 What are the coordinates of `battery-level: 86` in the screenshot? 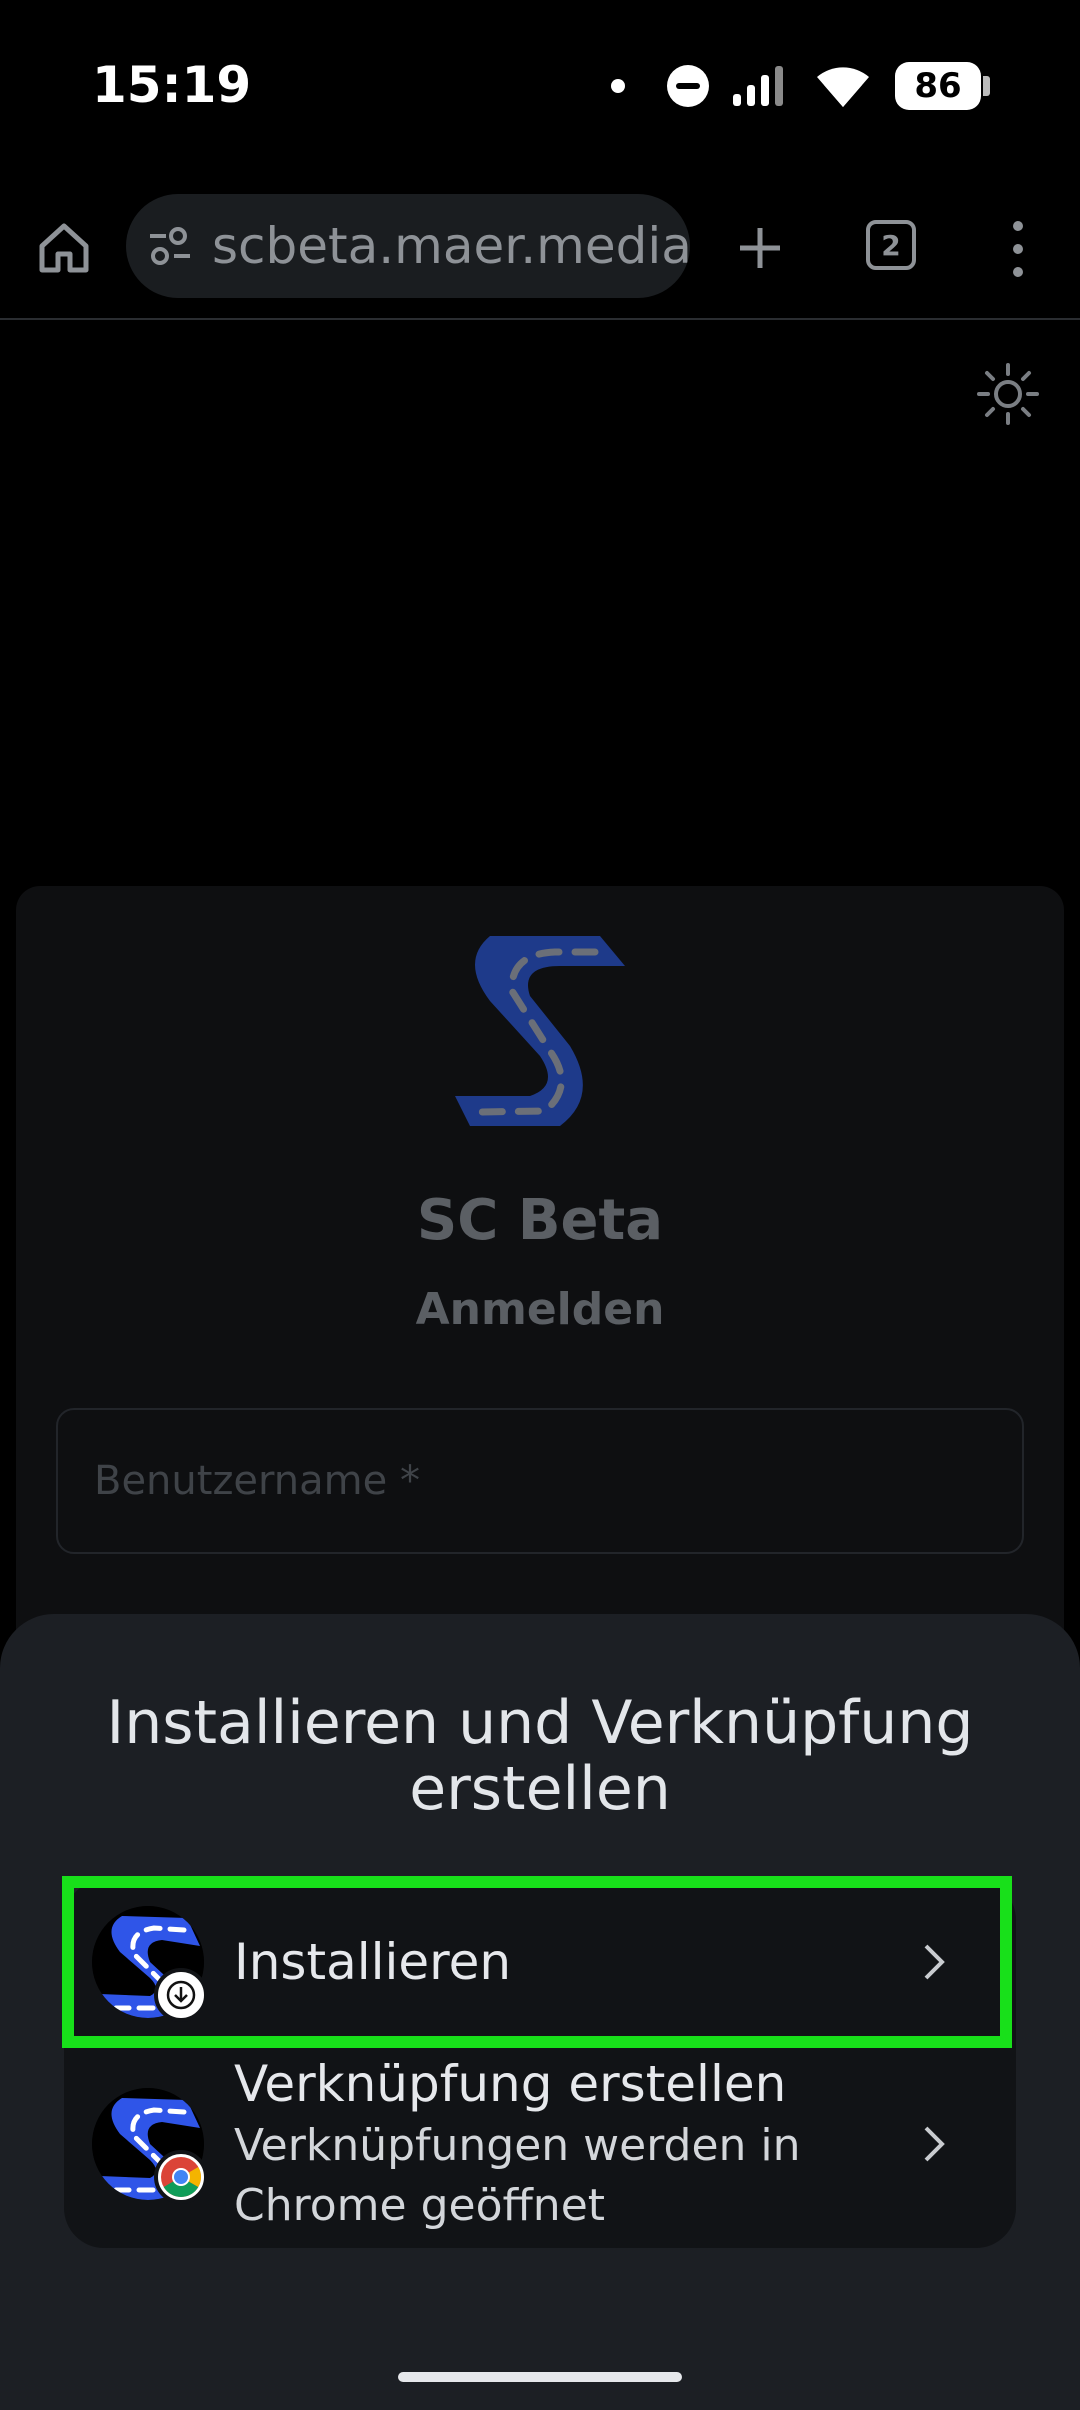 It's located at (938, 86).